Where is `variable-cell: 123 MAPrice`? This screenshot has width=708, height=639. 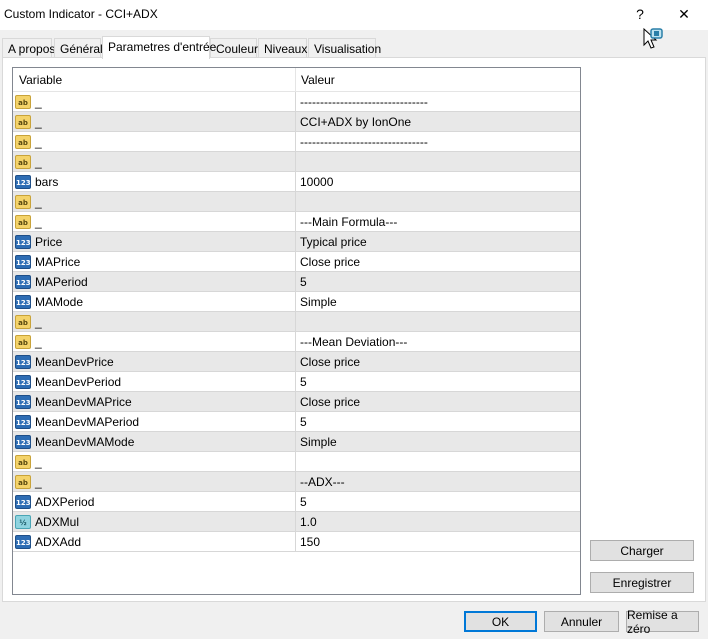 variable-cell: 123 MAPrice is located at coordinates (154, 261).